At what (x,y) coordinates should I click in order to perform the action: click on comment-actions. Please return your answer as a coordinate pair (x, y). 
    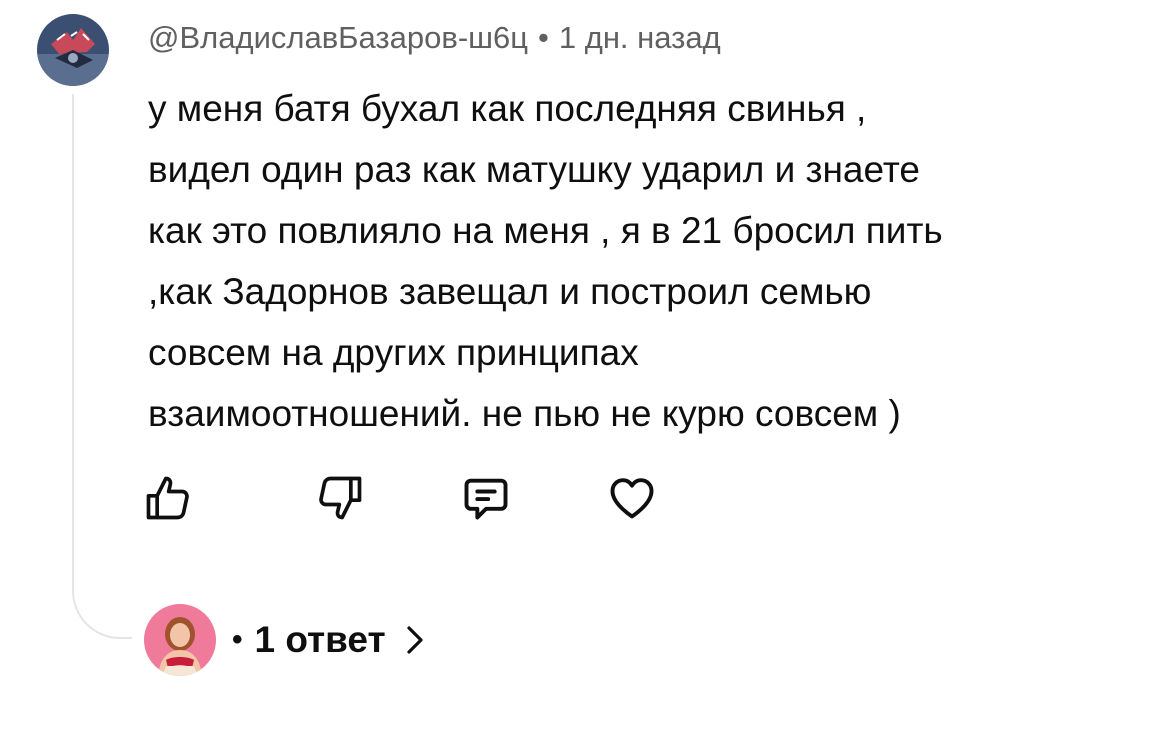
    Looking at the image, I should click on (585, 500).